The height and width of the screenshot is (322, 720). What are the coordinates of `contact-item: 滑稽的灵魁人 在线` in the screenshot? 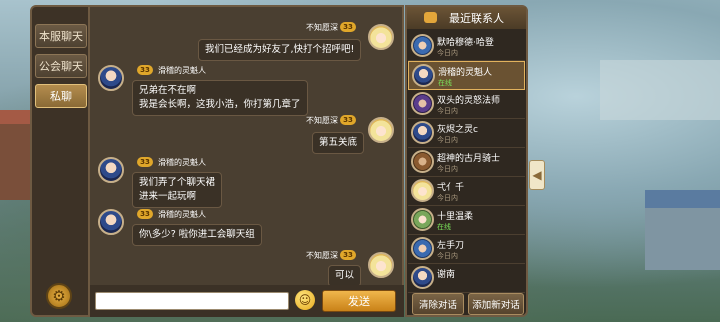 It's located at (466, 75).